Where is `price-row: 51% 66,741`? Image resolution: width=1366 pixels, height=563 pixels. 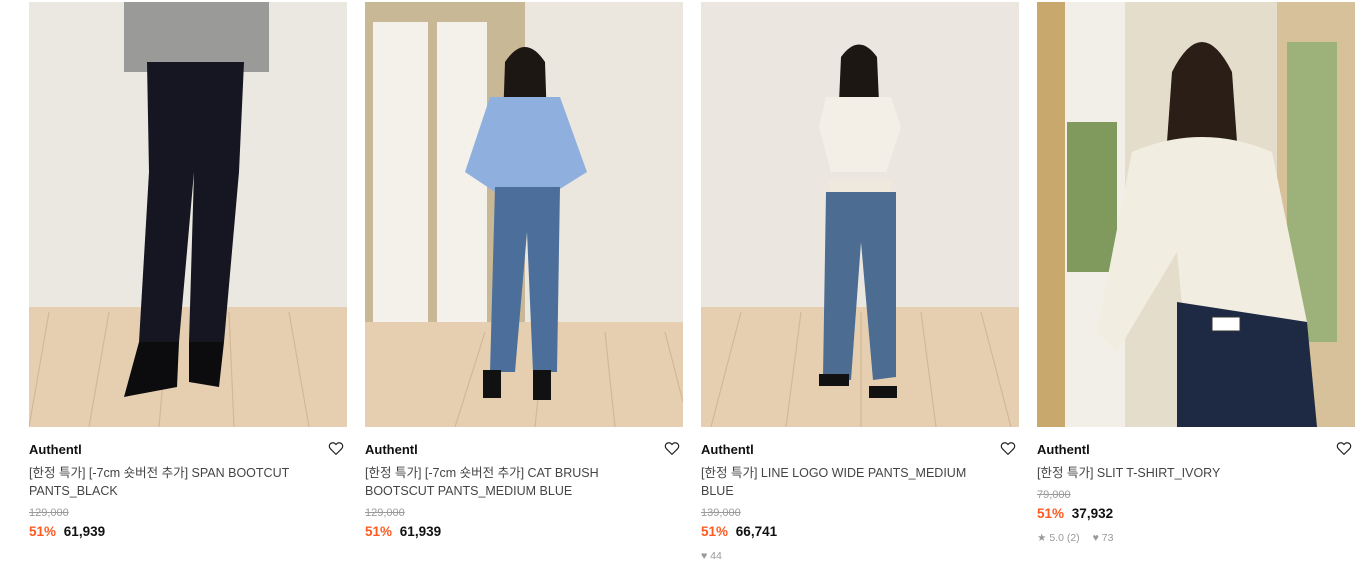 price-row: 51% 66,741 is located at coordinates (860, 532).